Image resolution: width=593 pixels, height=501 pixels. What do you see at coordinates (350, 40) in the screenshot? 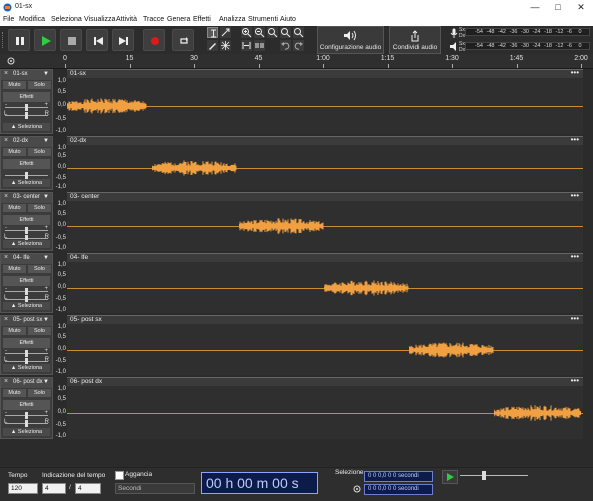
I see `audio-setup-button: Configurazione audio` at bounding box center [350, 40].